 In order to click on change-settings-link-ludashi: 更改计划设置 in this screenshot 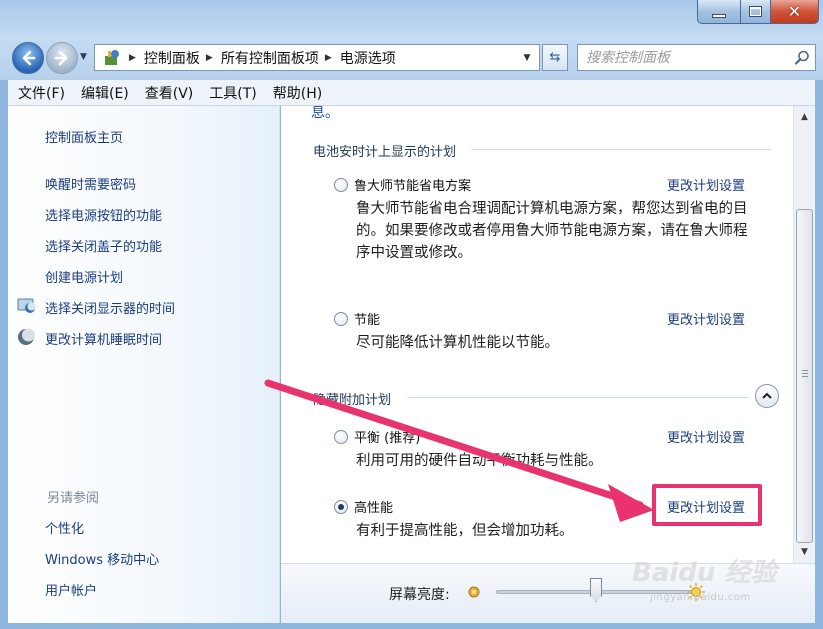, I will do `click(706, 184)`.